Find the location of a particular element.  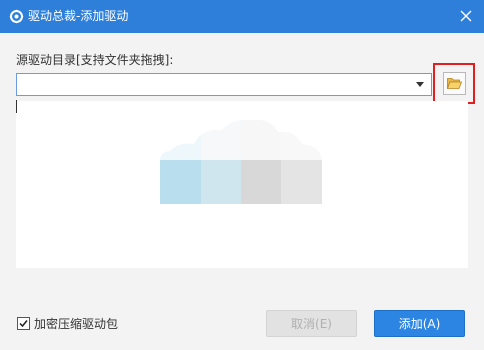

window-title: 驱动总裁-添加驱动 is located at coordinates (78, 16).